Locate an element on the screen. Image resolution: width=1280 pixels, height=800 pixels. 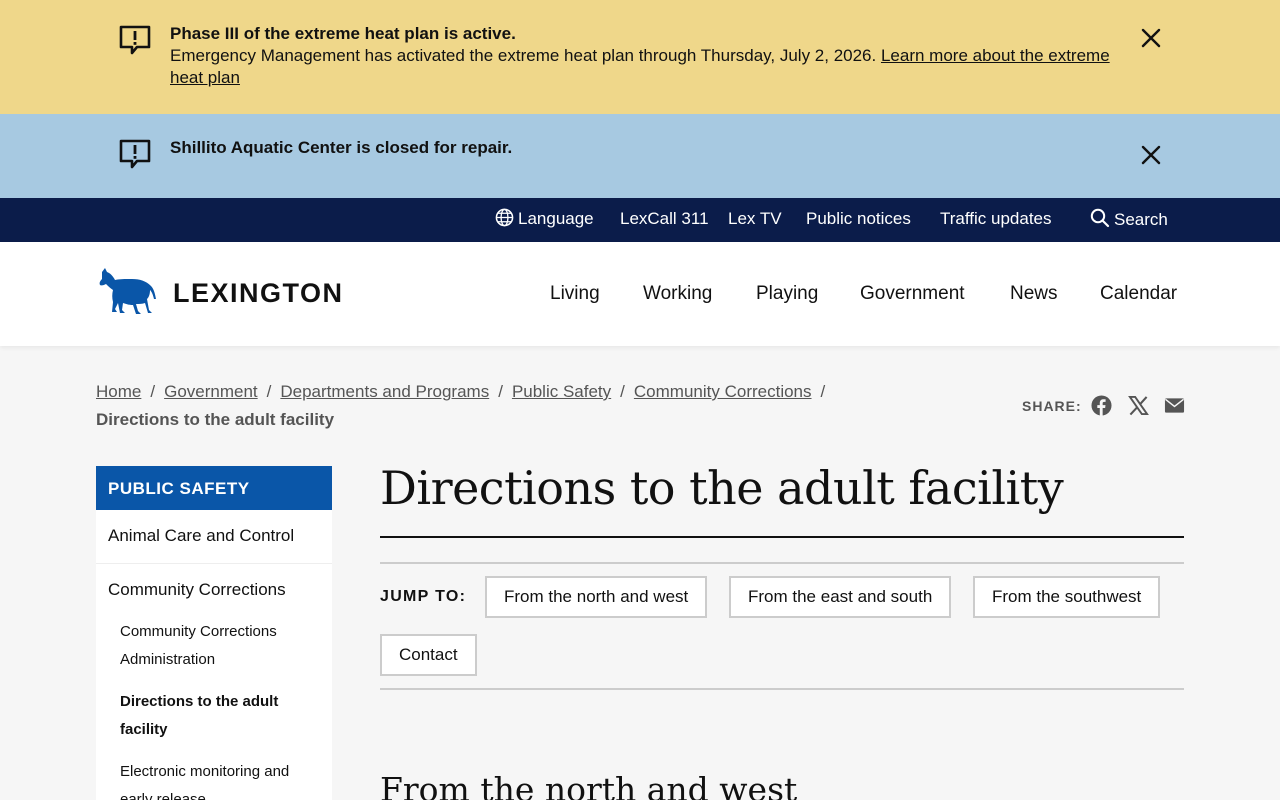
lexcall-link: LexCall 311 is located at coordinates (664, 219).